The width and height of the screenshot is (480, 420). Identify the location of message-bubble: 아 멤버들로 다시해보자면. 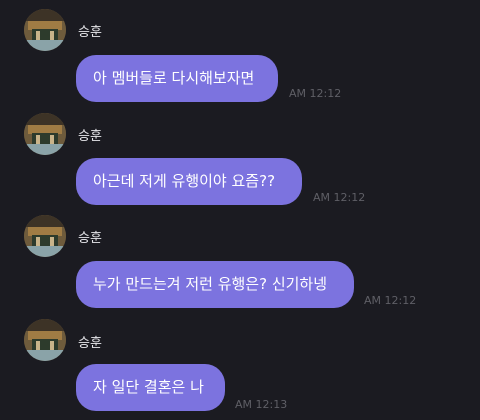
(177, 78).